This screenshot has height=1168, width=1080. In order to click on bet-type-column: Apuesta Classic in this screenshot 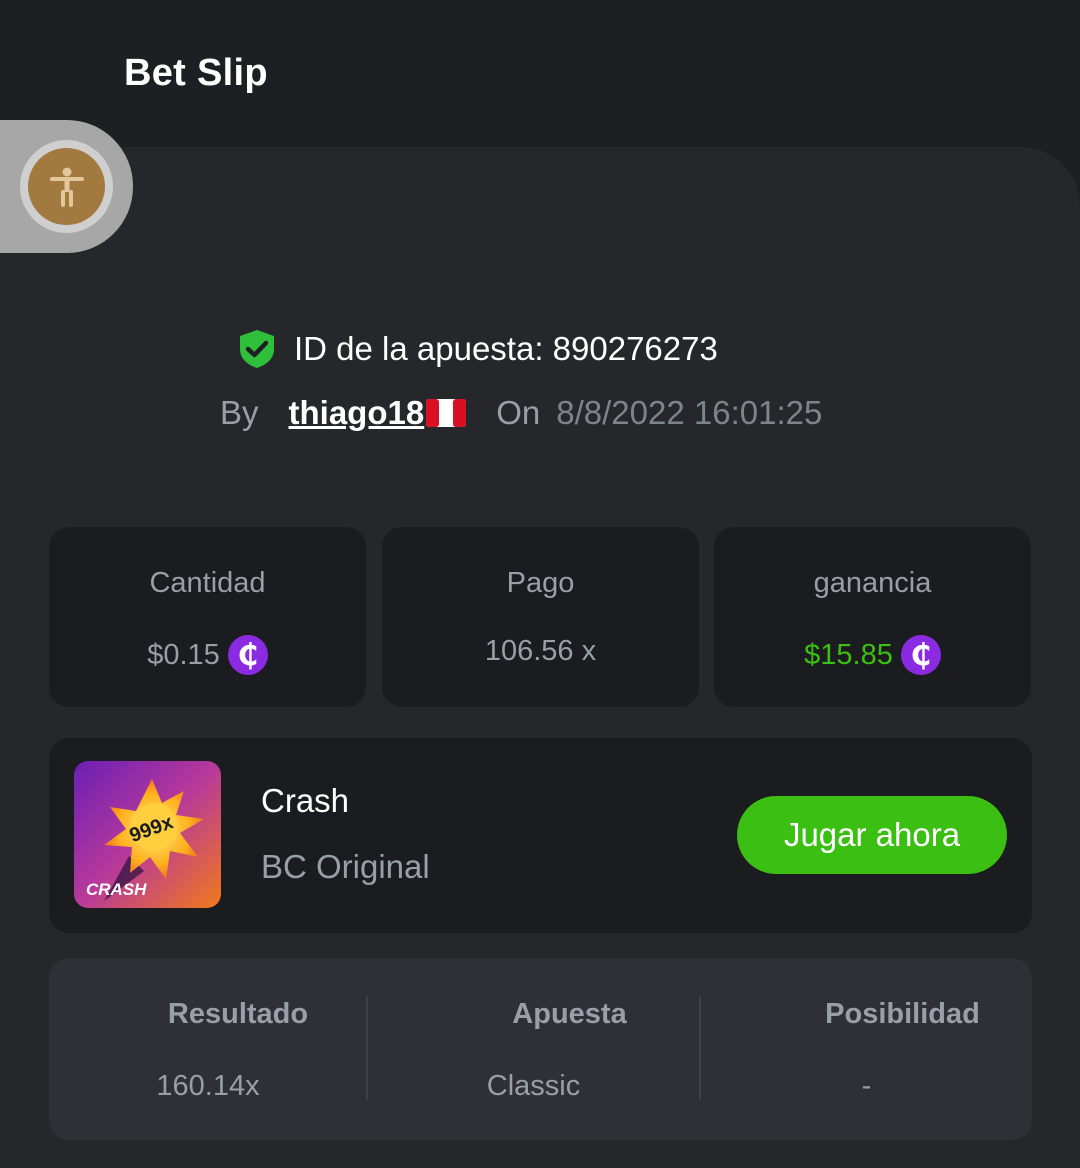, I will do `click(533, 1049)`.